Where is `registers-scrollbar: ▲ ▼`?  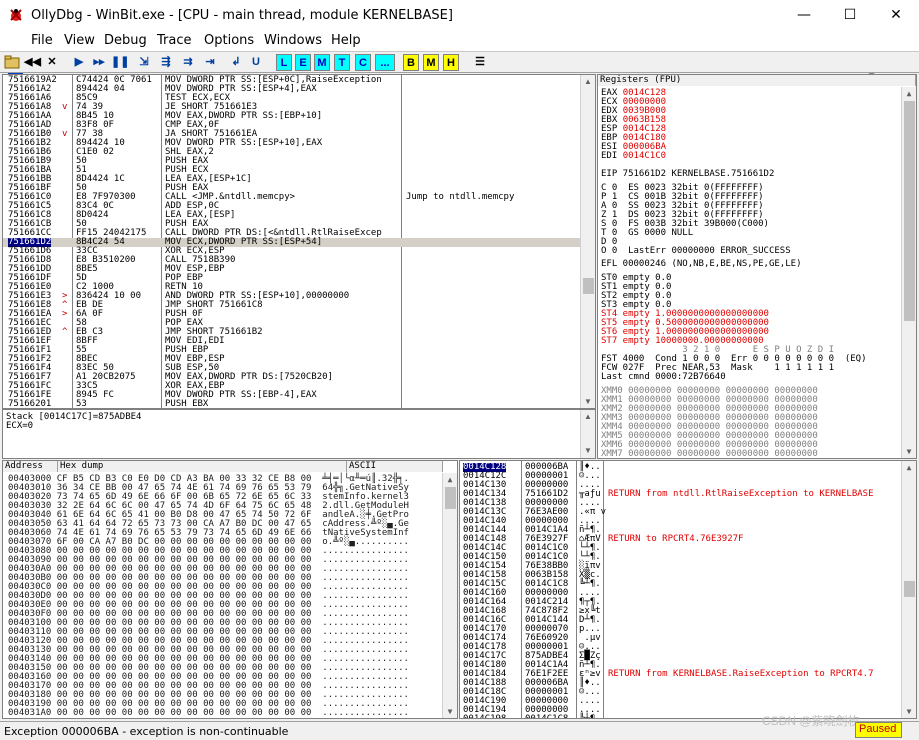 registers-scrollbar: ▲ ▼ is located at coordinates (908, 272).